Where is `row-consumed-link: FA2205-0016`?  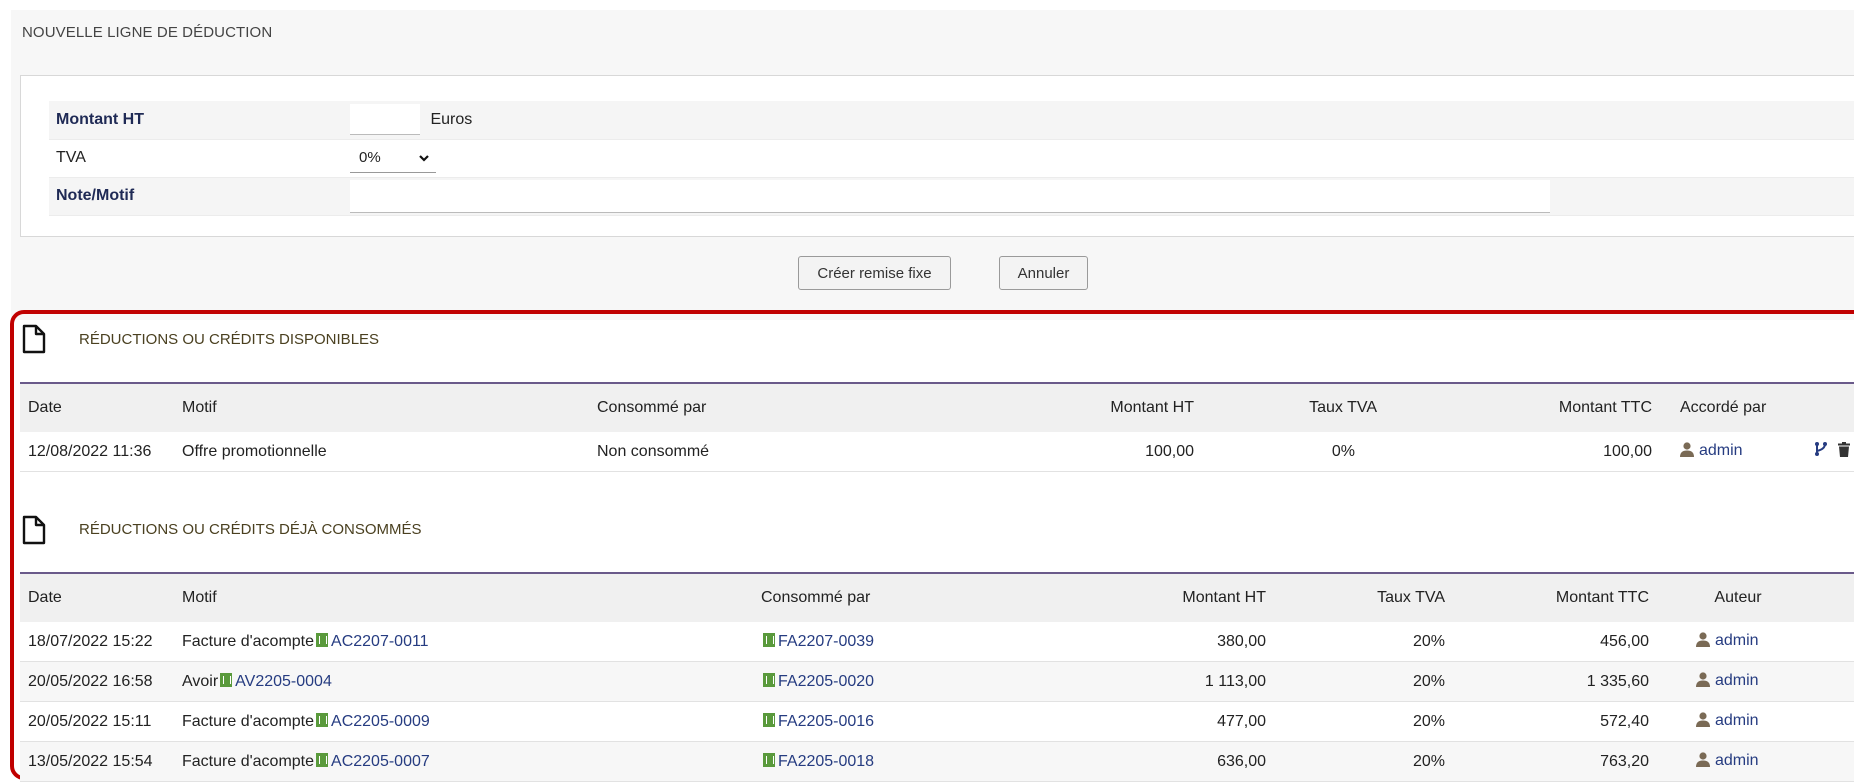
row-consumed-link: FA2205-0016 is located at coordinates (826, 721).